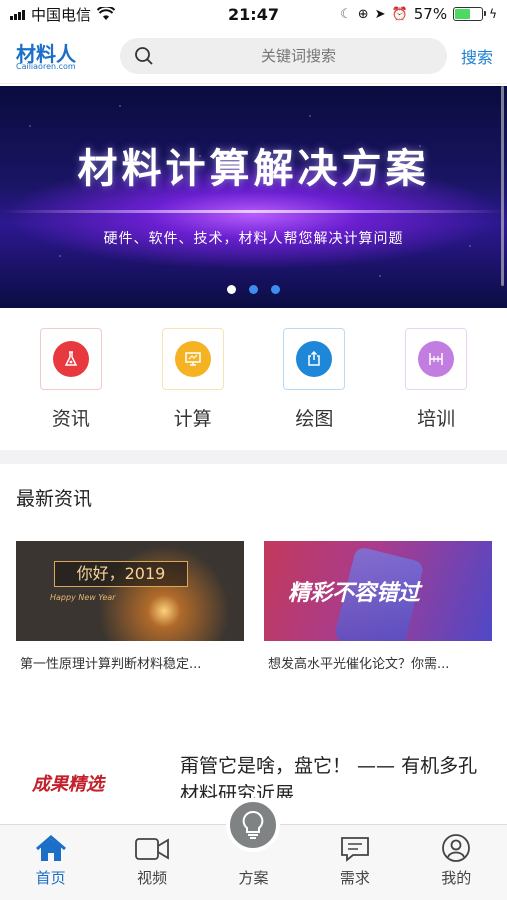  I want to click on user-icon, so click(456, 848).